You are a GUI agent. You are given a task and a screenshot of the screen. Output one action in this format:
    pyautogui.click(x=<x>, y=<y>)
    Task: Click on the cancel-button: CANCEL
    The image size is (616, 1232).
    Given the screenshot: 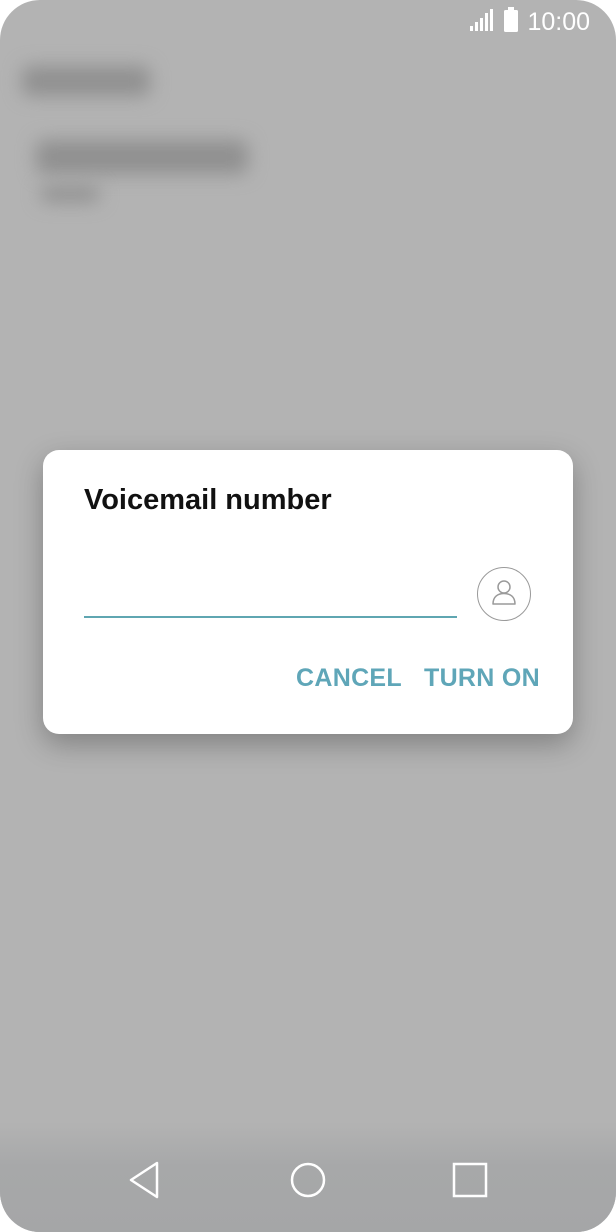 What is the action you would take?
    pyautogui.click(x=349, y=678)
    